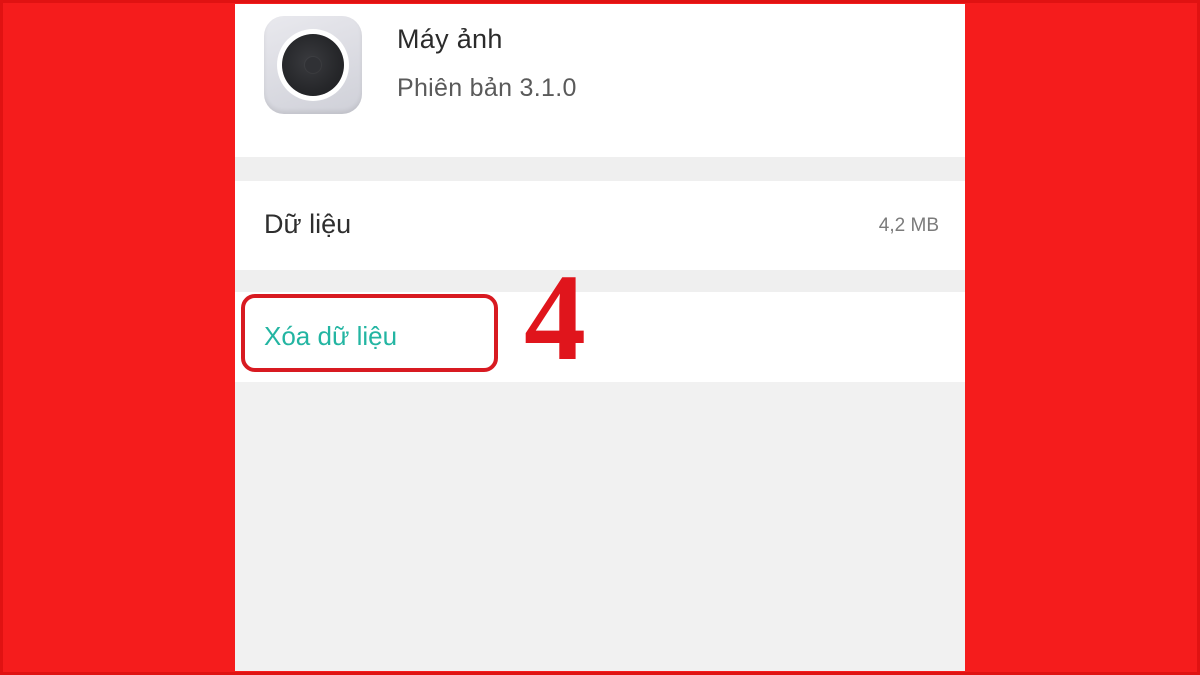  I want to click on camera-icon, so click(313, 65).